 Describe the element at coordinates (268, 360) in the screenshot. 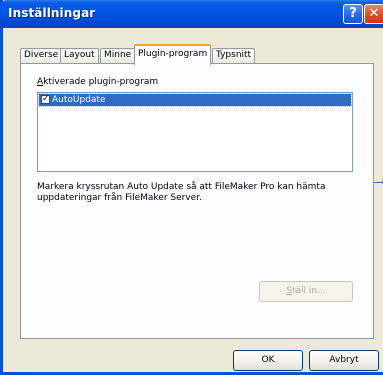

I see `ok-button: OK` at that location.